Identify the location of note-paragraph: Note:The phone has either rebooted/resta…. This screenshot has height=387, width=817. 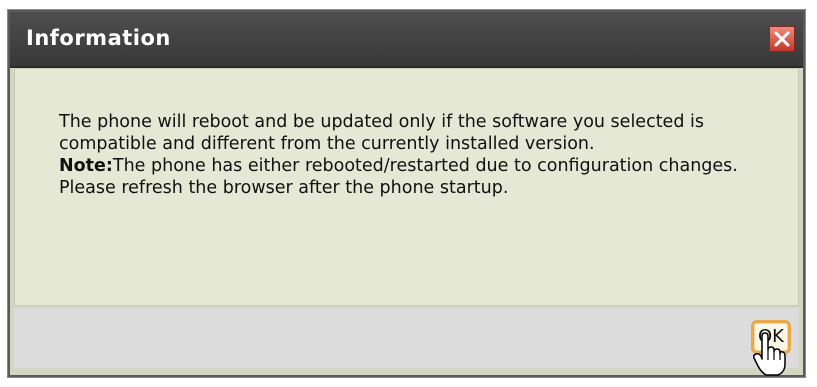
(404, 177).